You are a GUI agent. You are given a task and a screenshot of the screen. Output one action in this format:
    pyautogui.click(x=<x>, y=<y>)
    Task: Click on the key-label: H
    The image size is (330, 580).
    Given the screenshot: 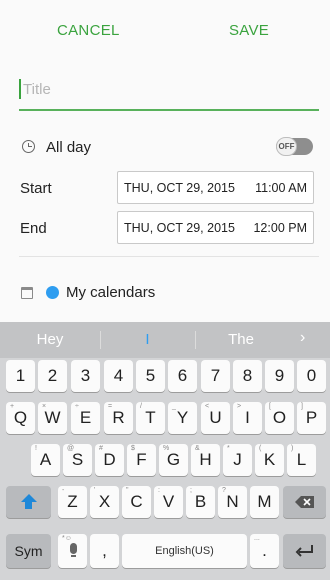 What is the action you would take?
    pyautogui.click(x=205, y=459)
    